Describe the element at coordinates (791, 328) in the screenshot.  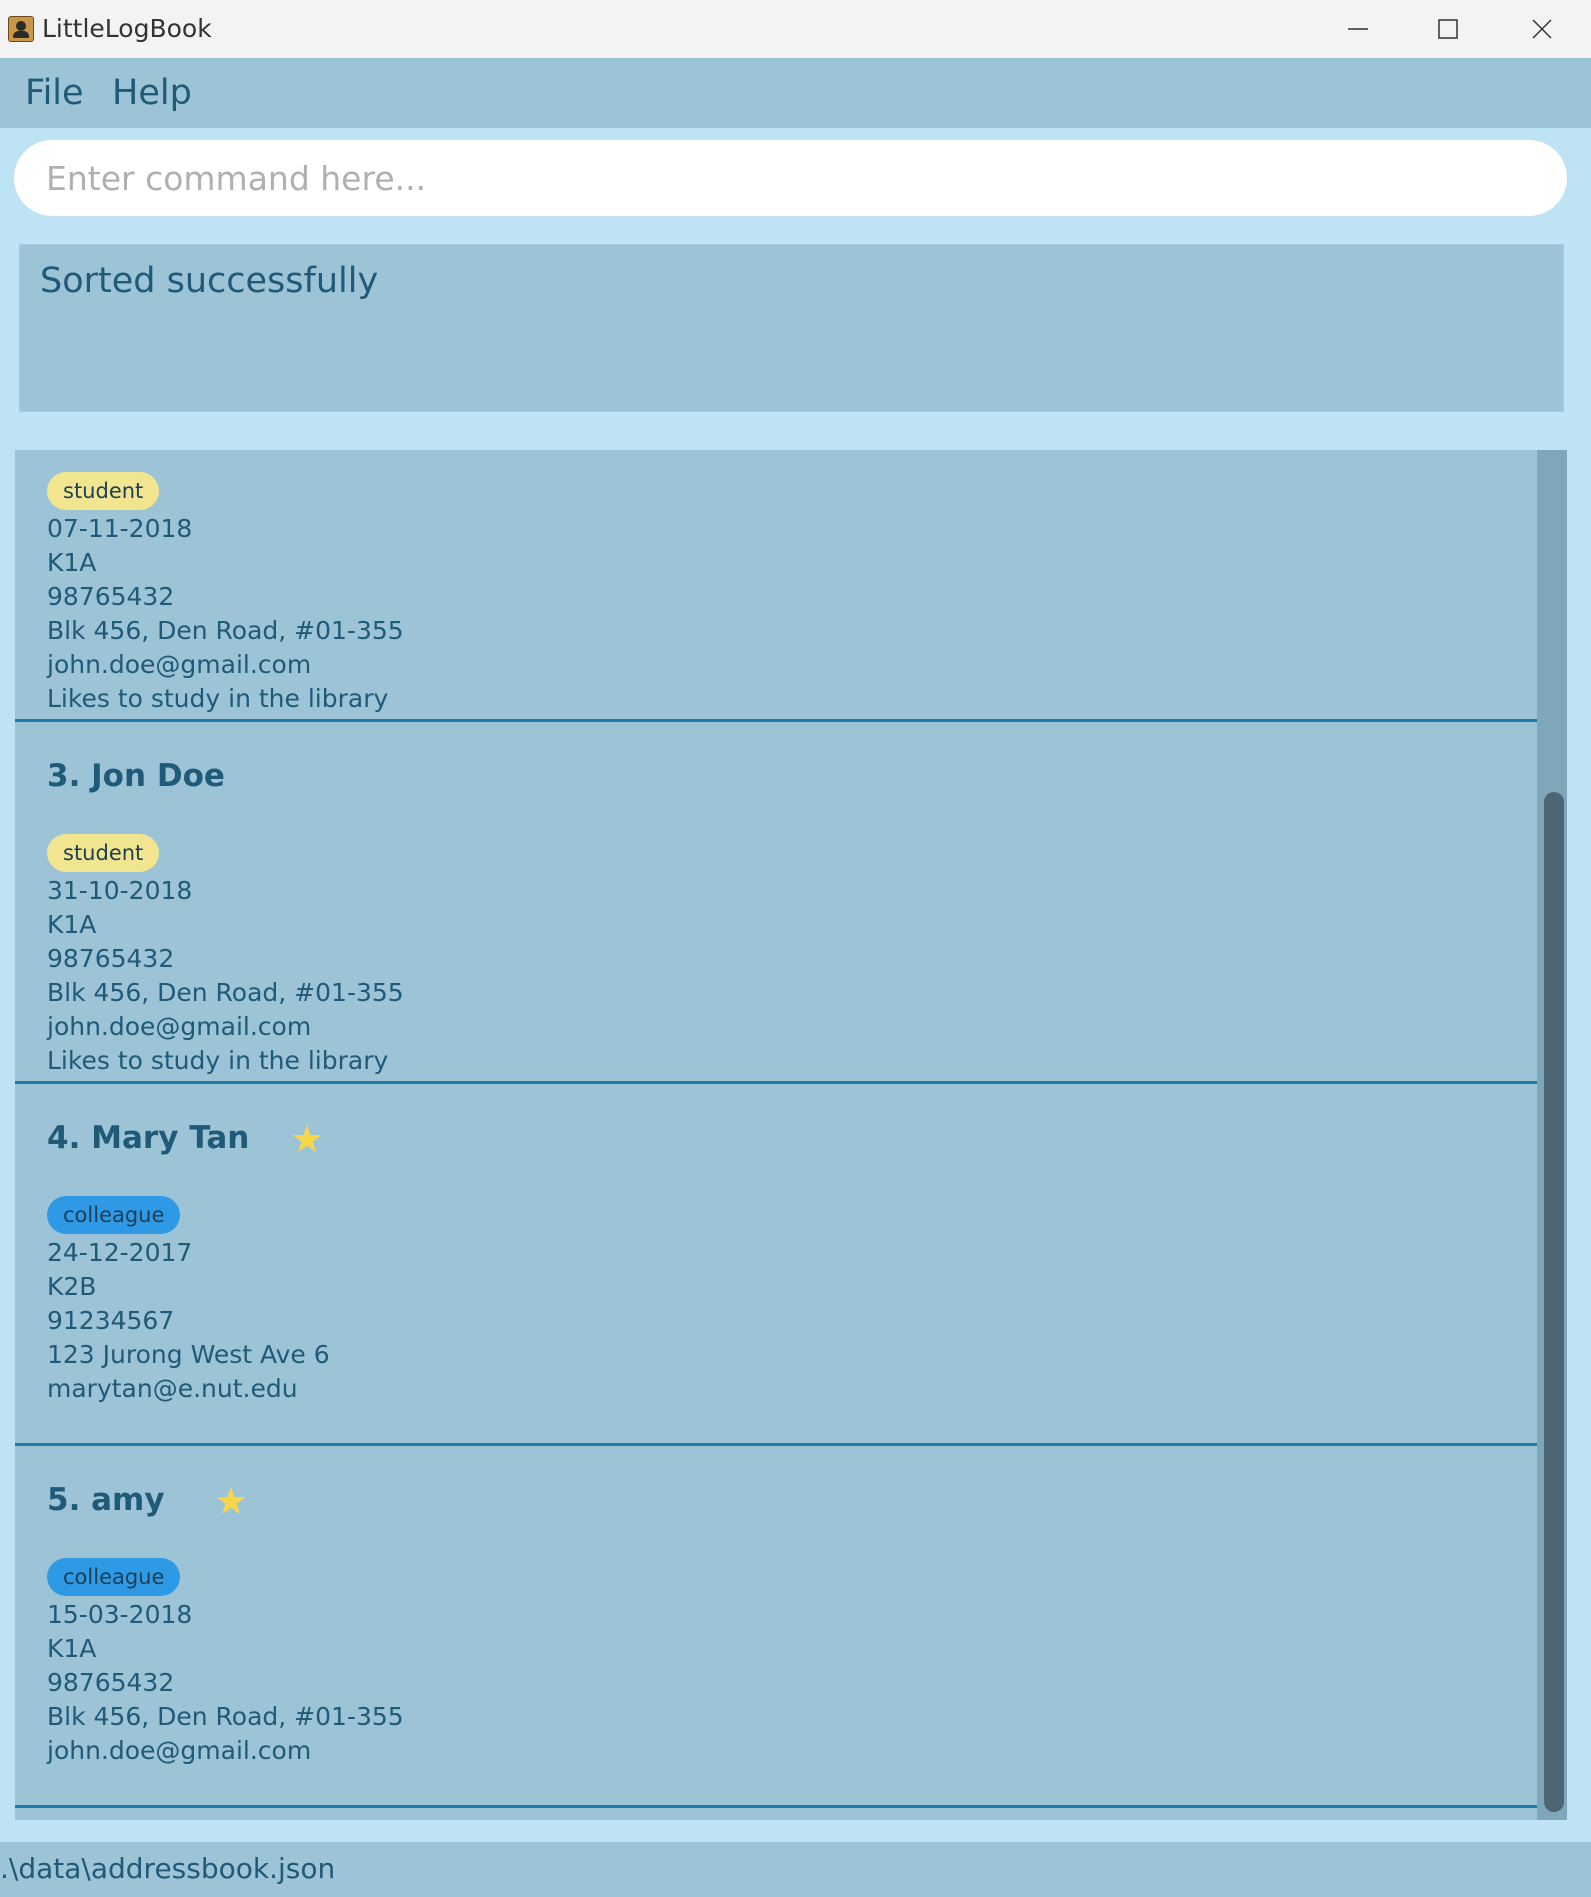
I see `result-display: Sorted successfully` at that location.